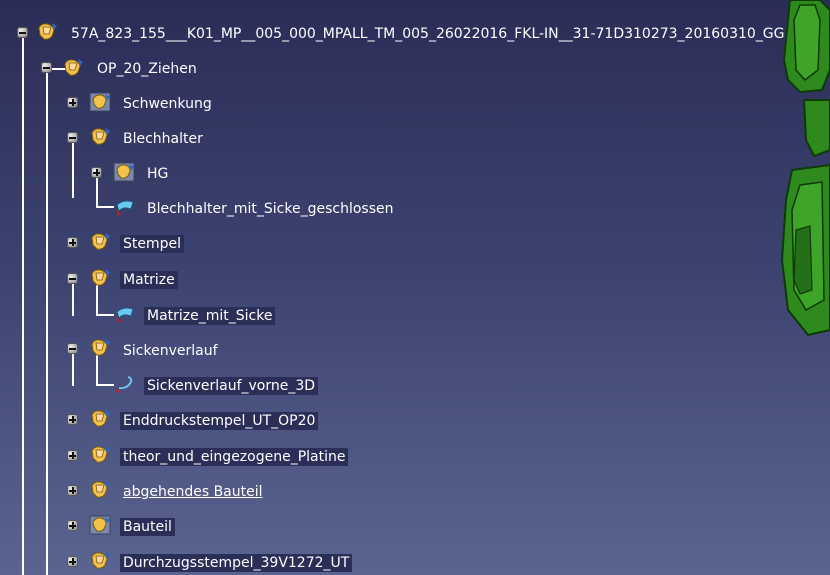 The image size is (830, 575). Describe the element at coordinates (236, 563) in the screenshot. I see `tree-node-item: Durchzugsstempel_39V1272_UT` at that location.